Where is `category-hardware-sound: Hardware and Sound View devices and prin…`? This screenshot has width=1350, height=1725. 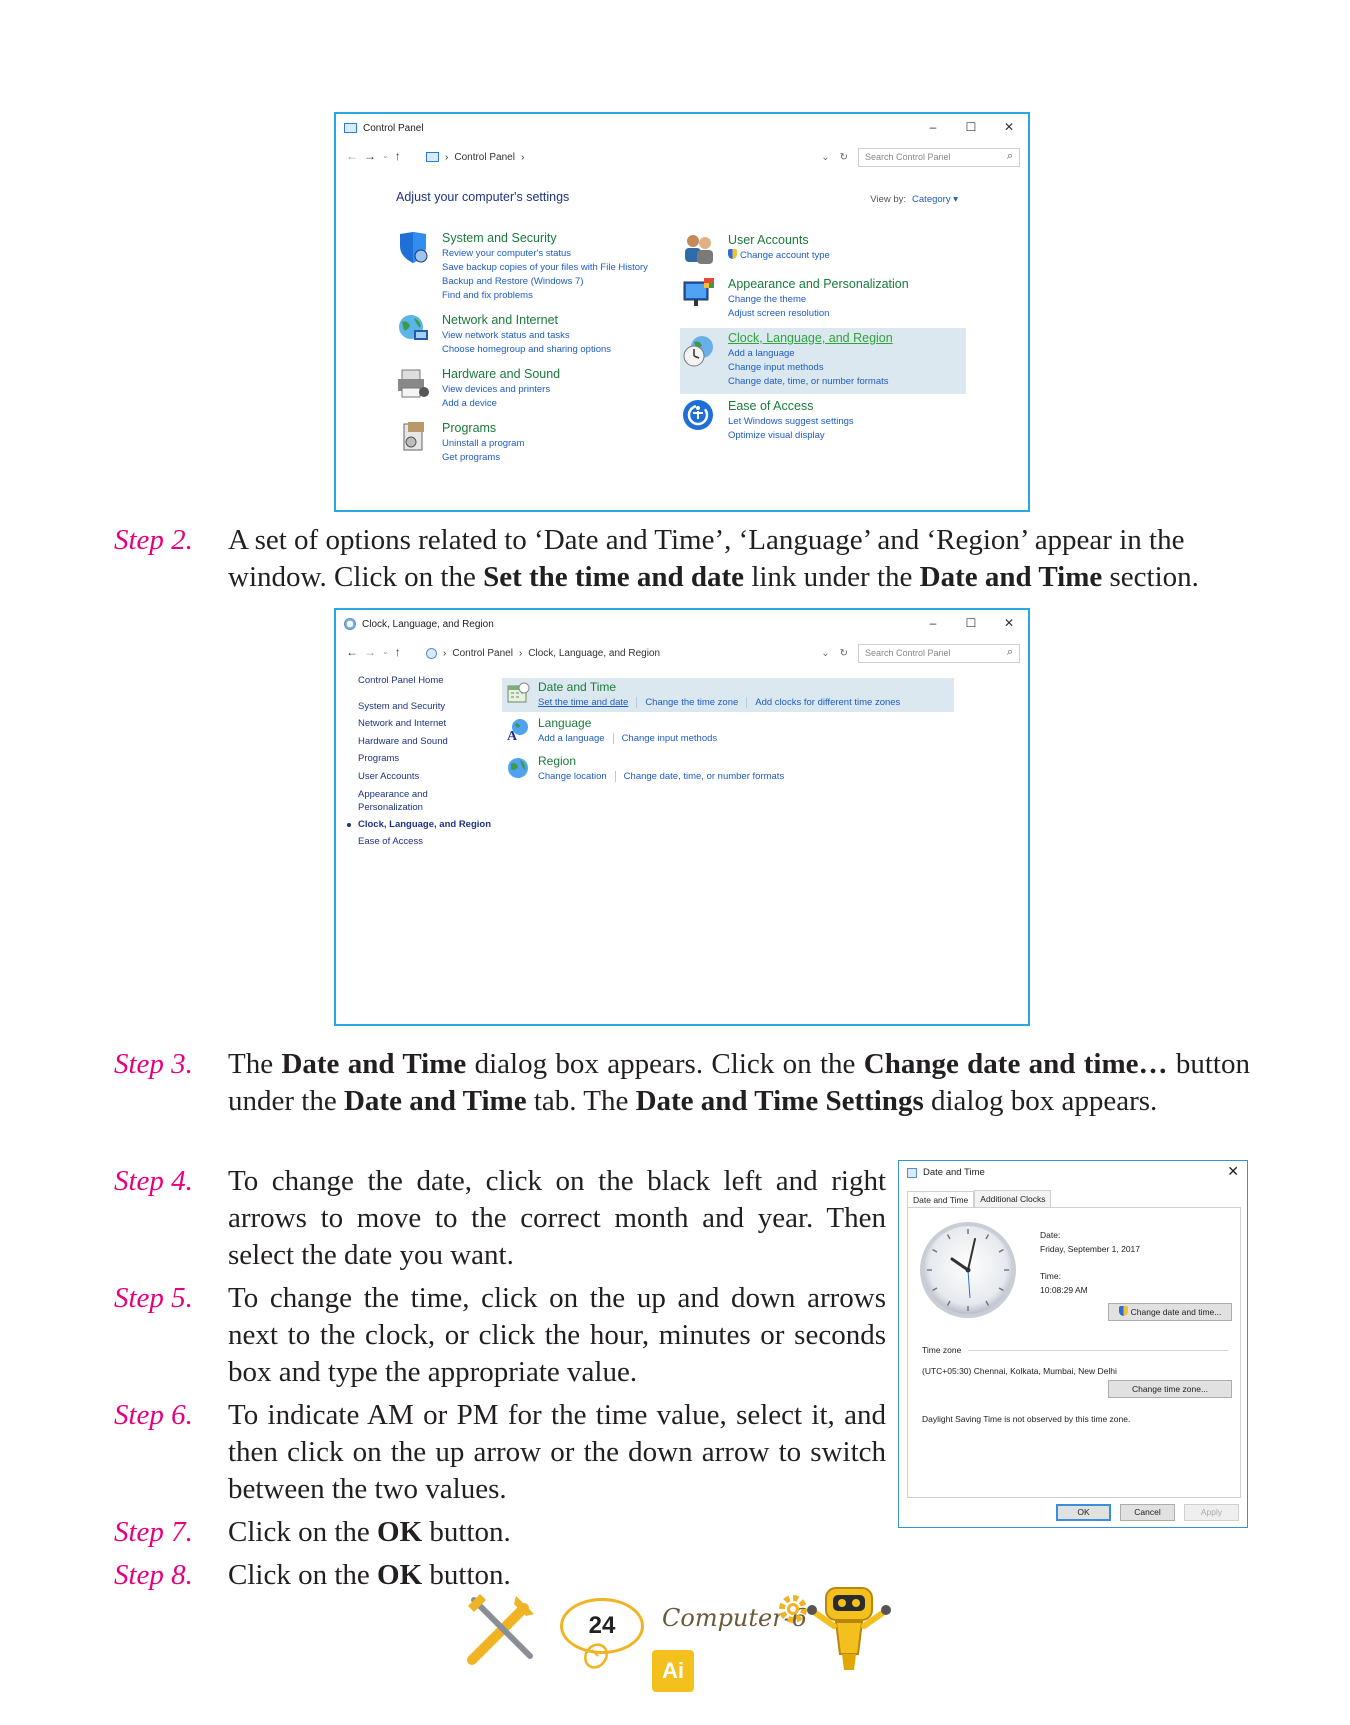
category-hardware-sound: Hardware and Sound View devices and prin… is located at coordinates (531, 389).